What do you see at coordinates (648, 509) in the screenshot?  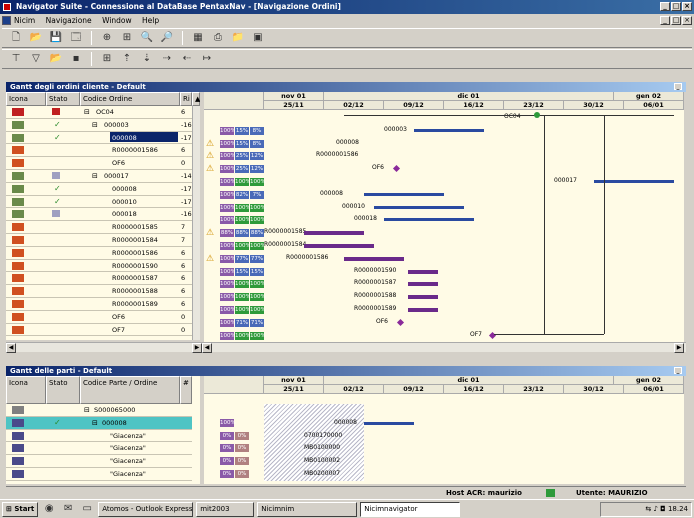 I see `tray-network-icon: ⇆` at bounding box center [648, 509].